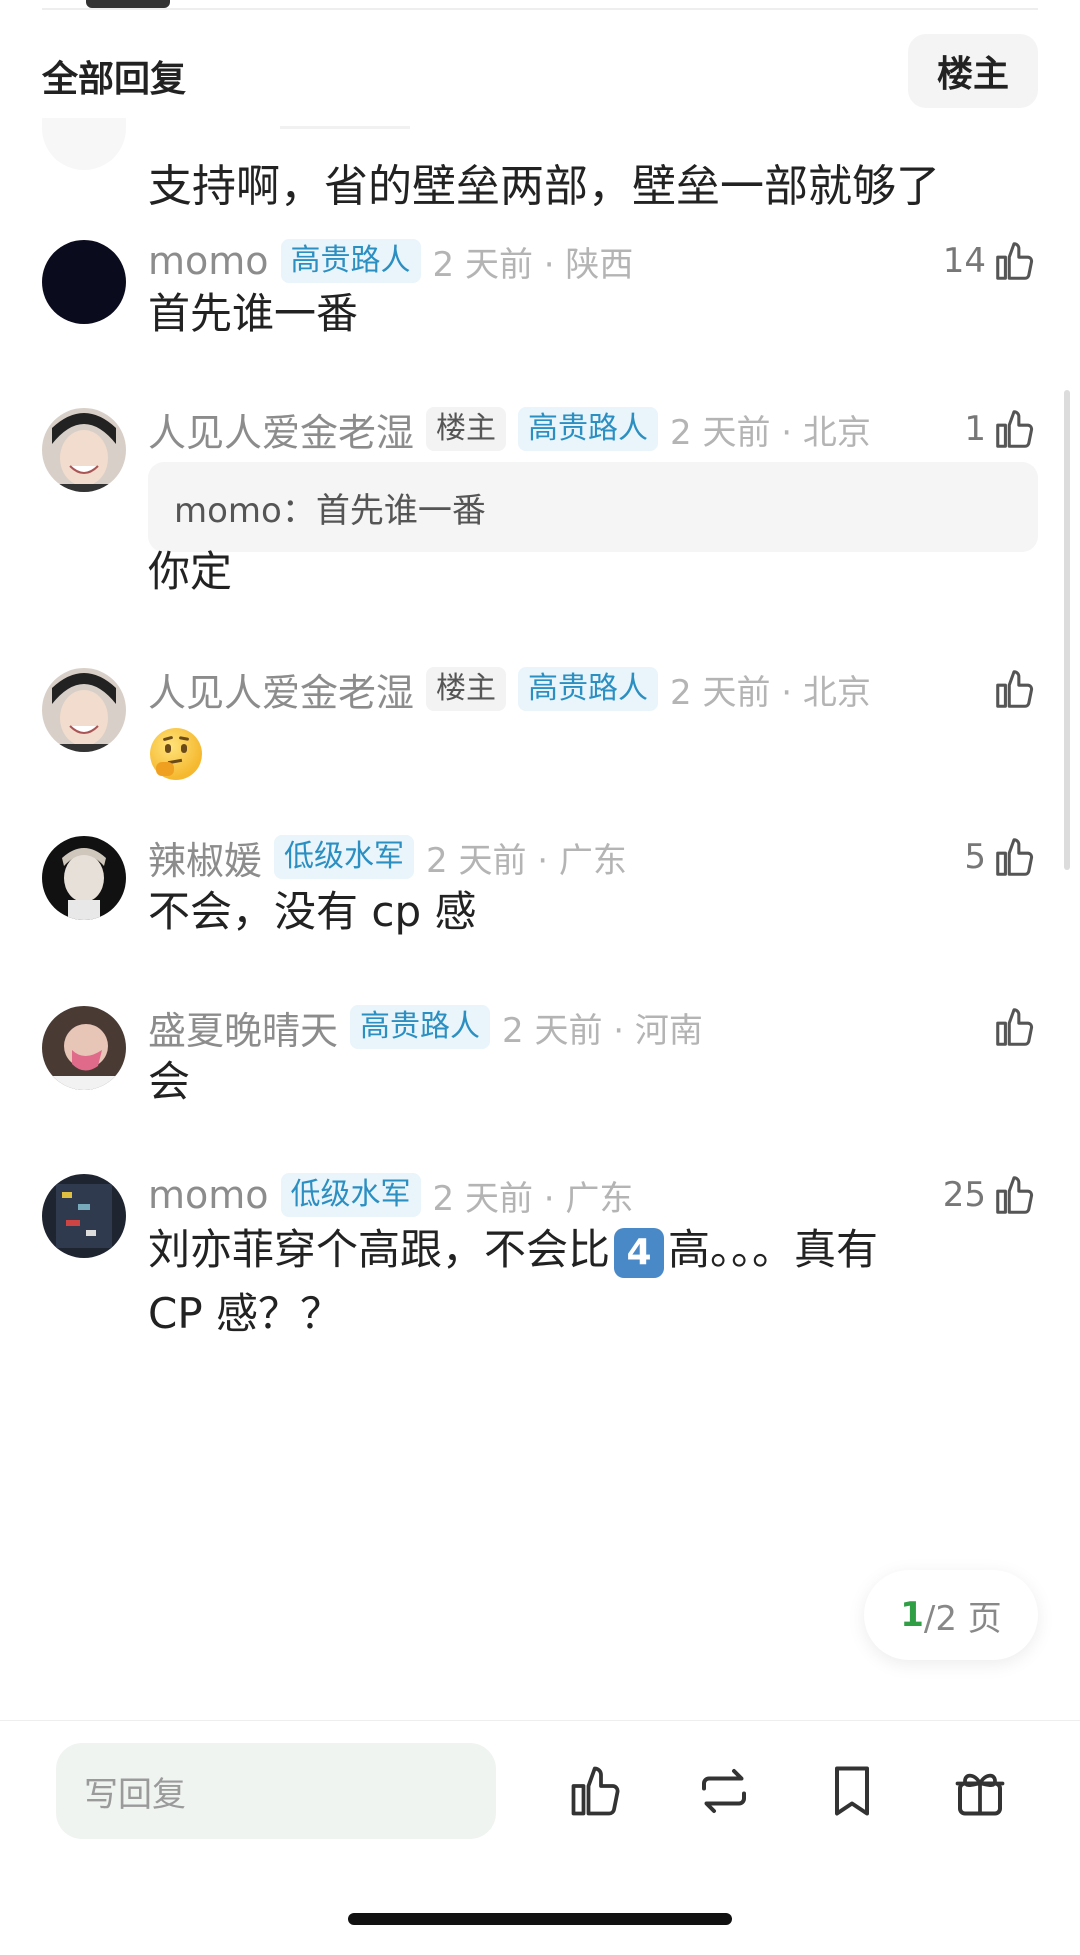 The height and width of the screenshot is (1955, 1080). Describe the element at coordinates (964, 1195) in the screenshot. I see `like-count: 25` at that location.